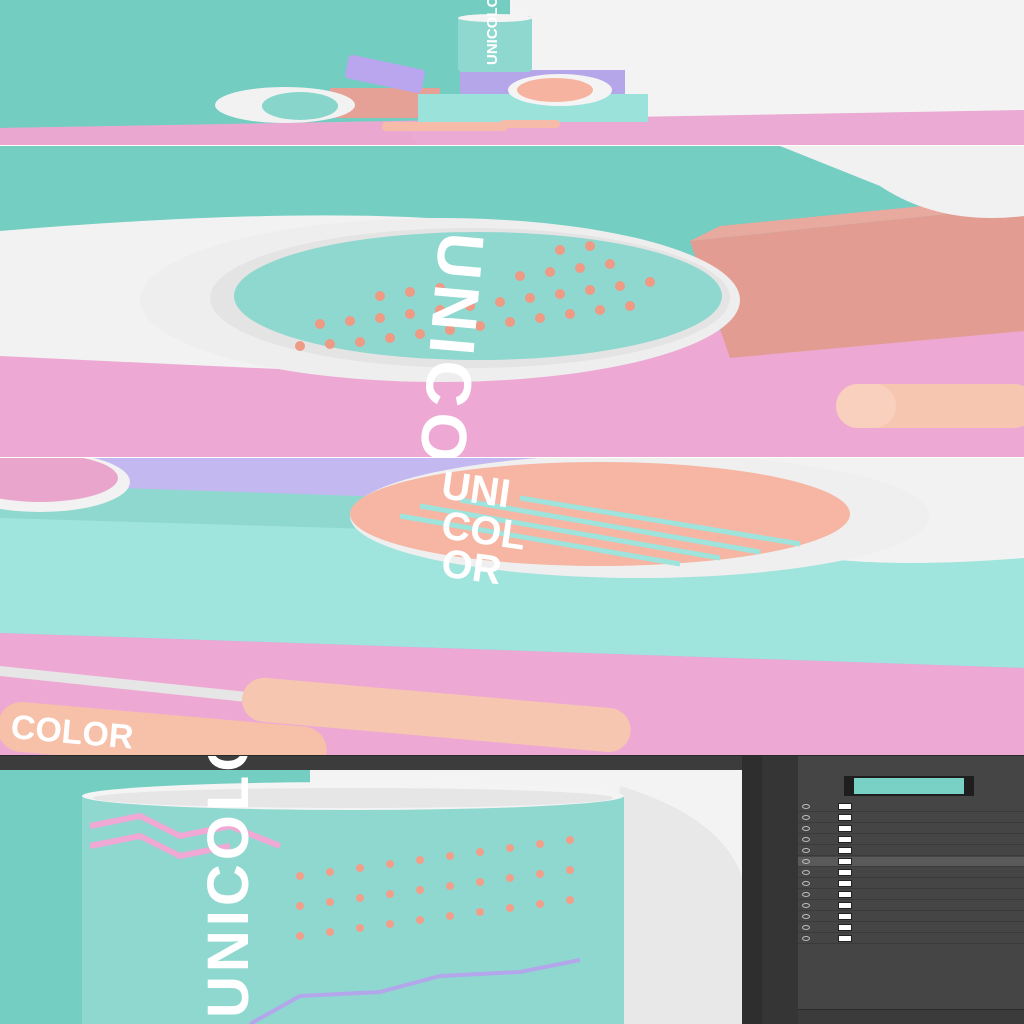  I want to click on ps-toolbar, so click(752, 890).